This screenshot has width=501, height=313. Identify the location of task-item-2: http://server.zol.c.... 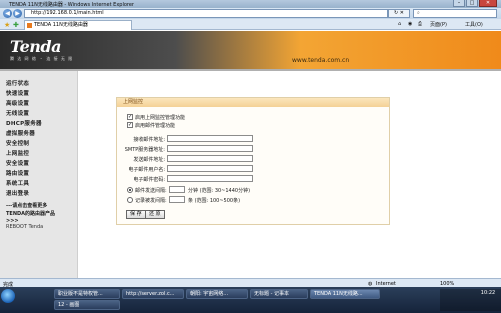
(153, 294).